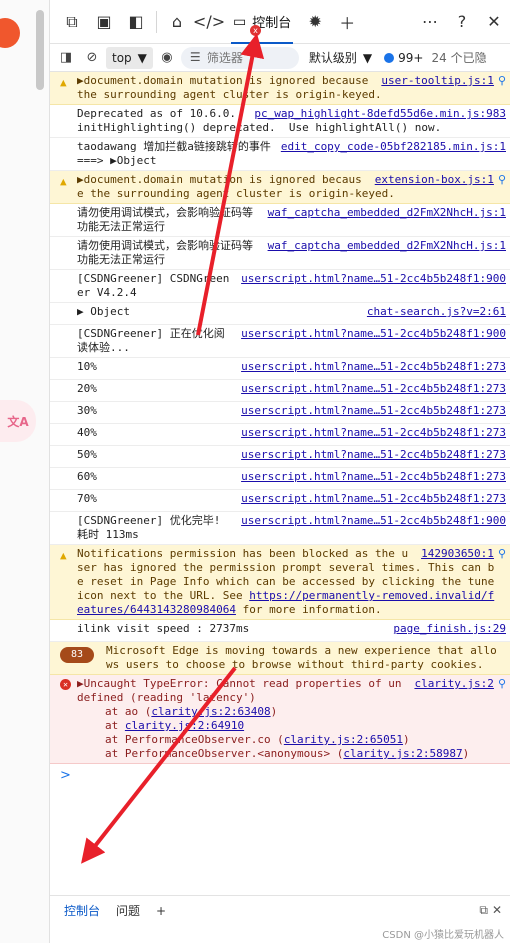 The height and width of the screenshot is (943, 510). What do you see at coordinates (411, 57) in the screenshot?
I see `issues-count: 99+` at bounding box center [411, 57].